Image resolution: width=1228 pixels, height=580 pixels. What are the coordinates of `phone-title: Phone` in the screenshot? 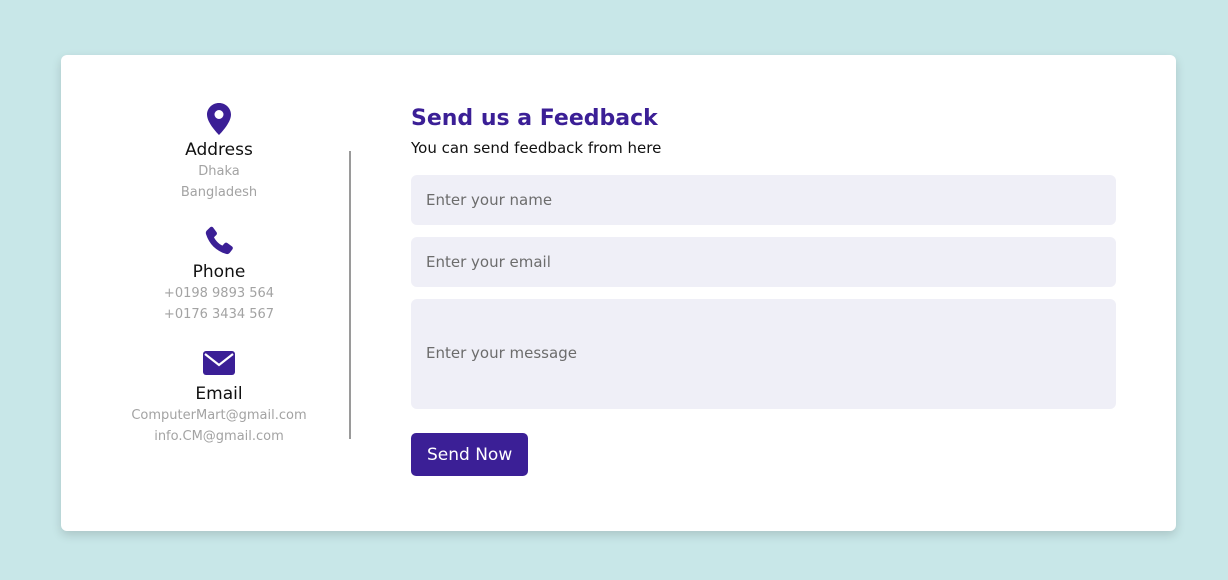 It's located at (219, 272).